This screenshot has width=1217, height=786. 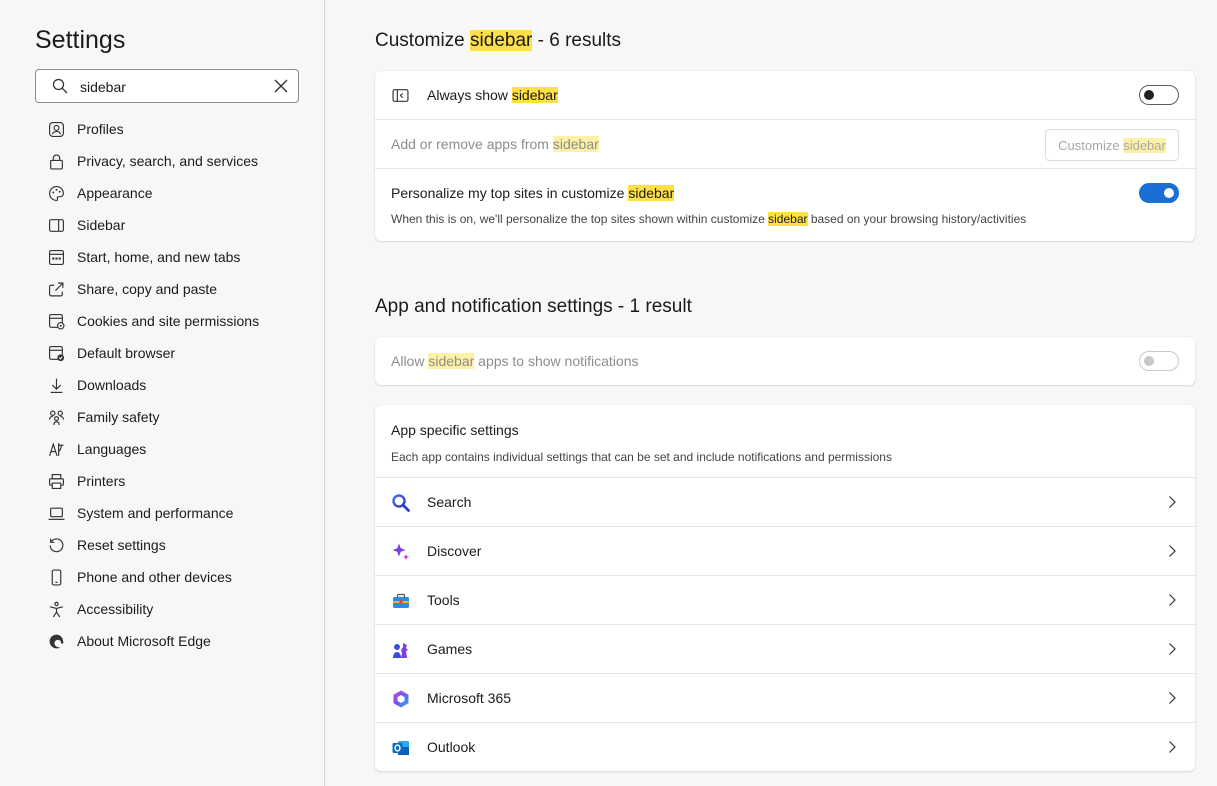 I want to click on sidebar-item-label: About Microsoft Edge, so click(x=144, y=641).